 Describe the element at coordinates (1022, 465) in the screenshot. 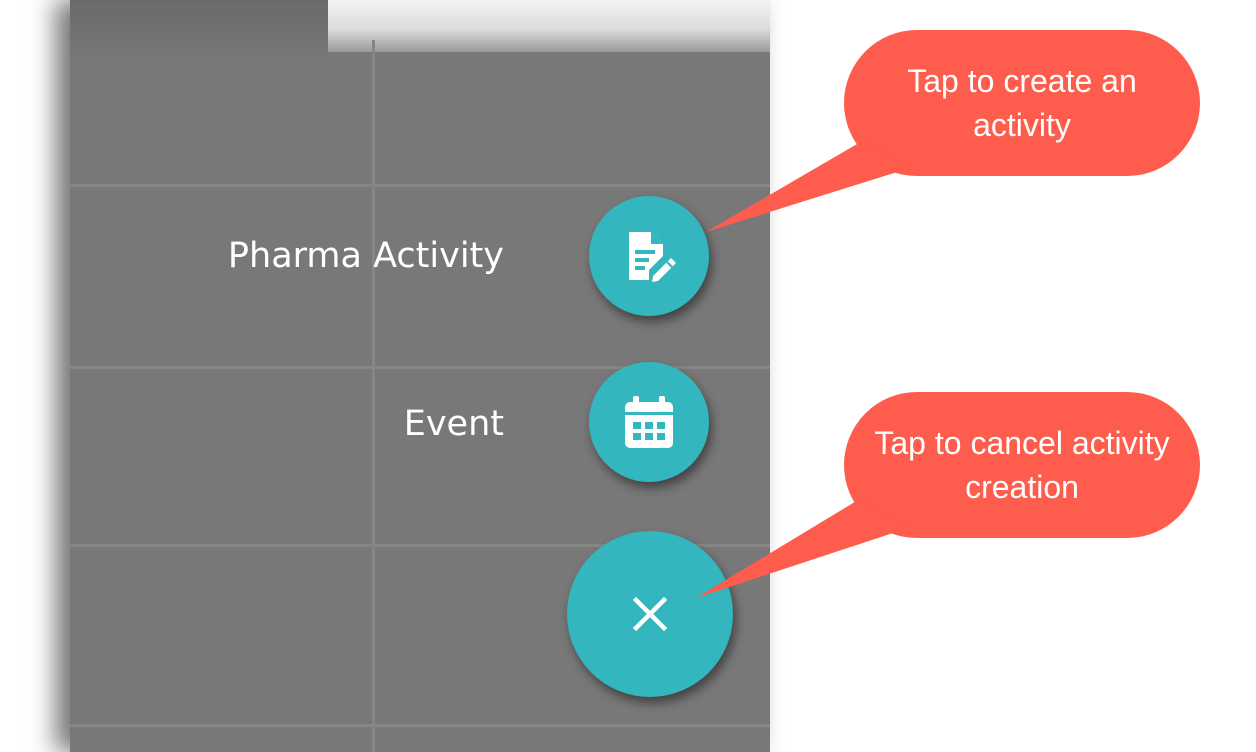

I see `cancel-callout-text: Tap to cancel activity creation` at that location.